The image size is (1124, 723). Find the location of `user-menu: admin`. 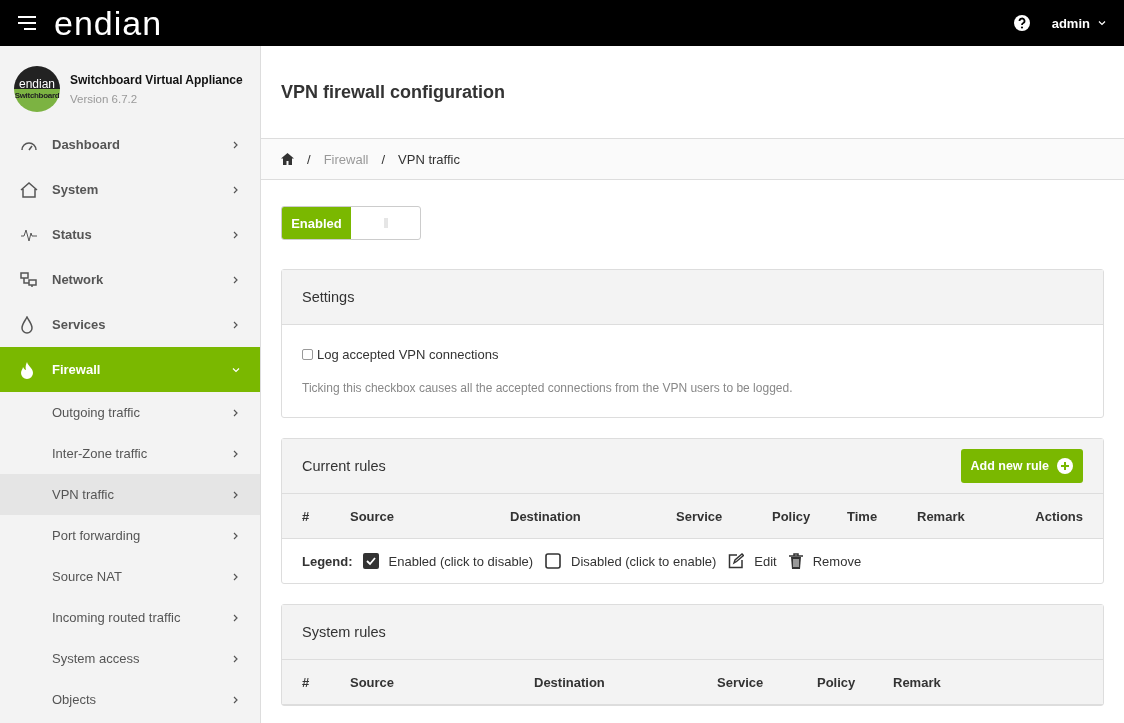

user-menu: admin is located at coordinates (1078, 23).